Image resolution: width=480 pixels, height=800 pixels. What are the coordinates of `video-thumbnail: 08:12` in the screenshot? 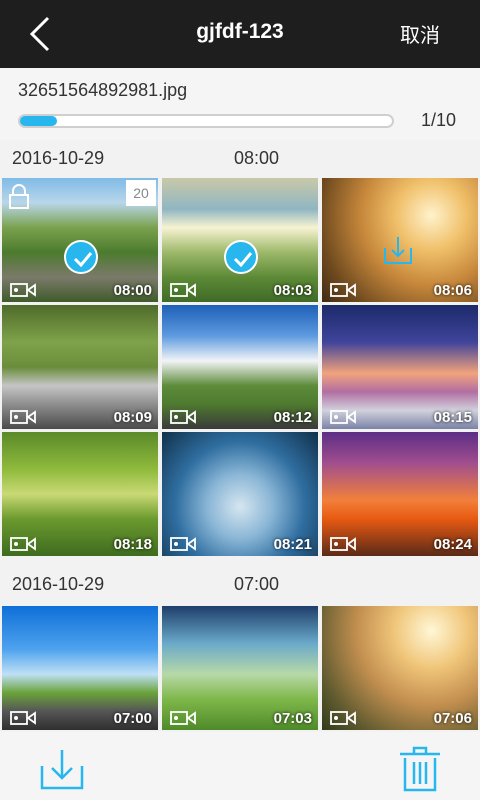 It's located at (240, 367).